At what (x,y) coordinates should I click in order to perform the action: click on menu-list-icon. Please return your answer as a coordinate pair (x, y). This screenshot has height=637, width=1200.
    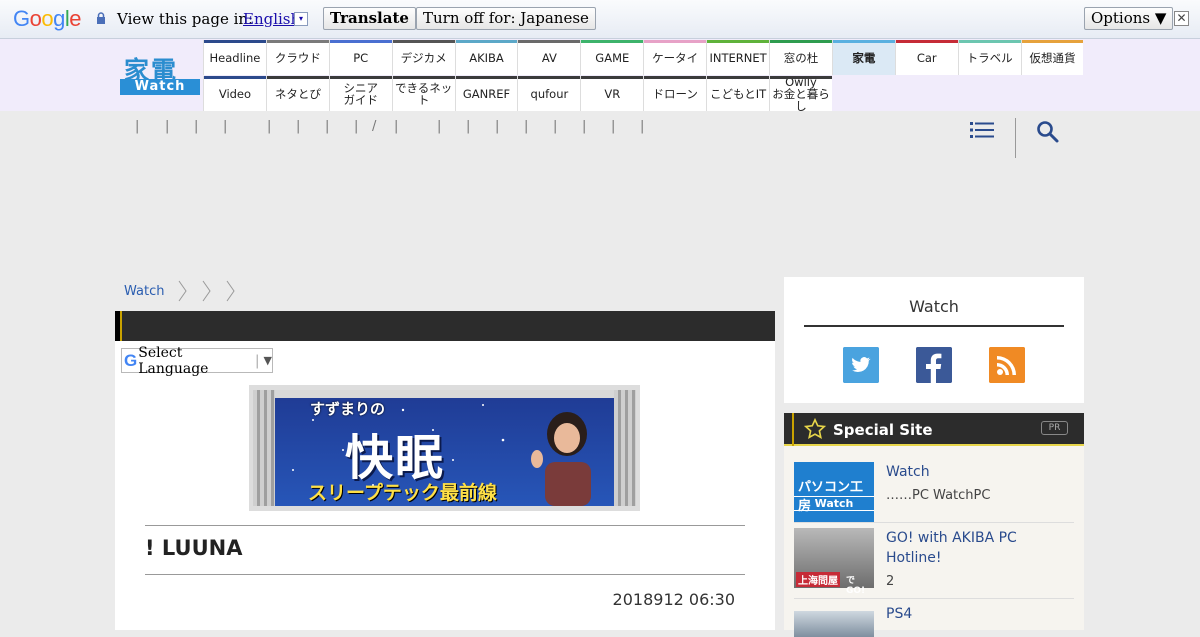
    Looking at the image, I should click on (982, 130).